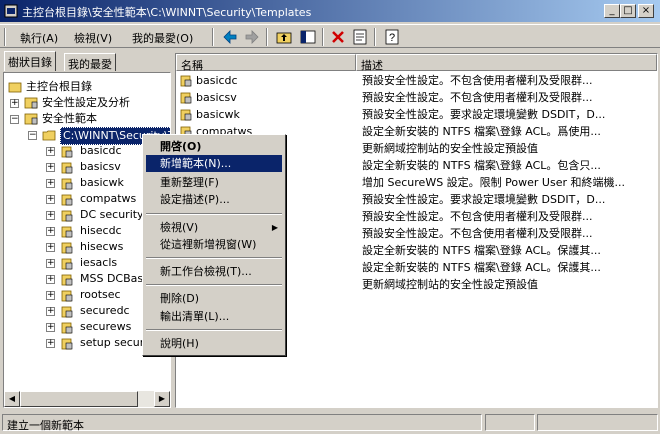 This screenshot has width=660, height=434. Describe the element at coordinates (90, 62) in the screenshot. I see `tab-favorites: 我的最愛` at that location.